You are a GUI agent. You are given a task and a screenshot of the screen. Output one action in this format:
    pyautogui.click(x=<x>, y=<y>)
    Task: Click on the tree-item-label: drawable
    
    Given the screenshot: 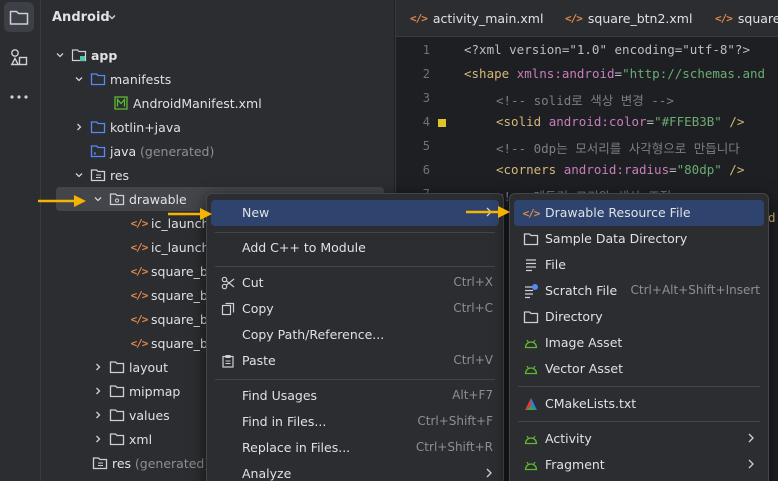 What is the action you would take?
    pyautogui.click(x=158, y=199)
    